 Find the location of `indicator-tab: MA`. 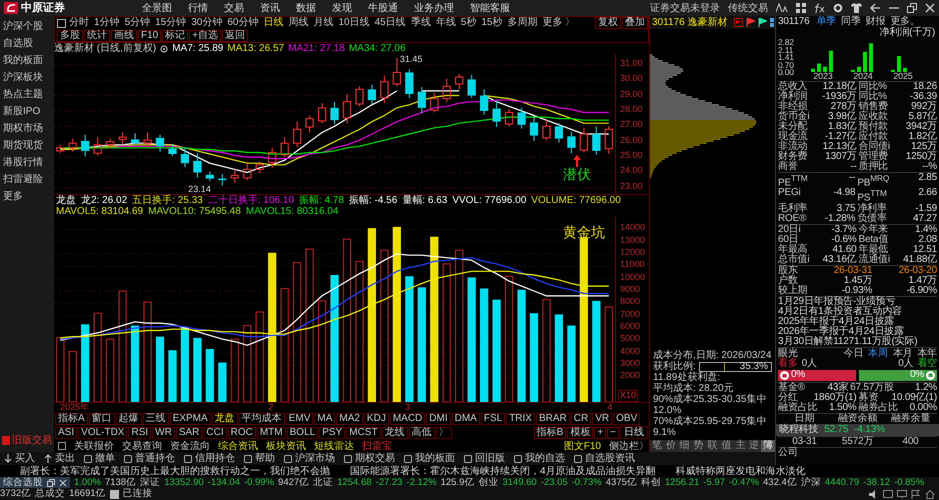

indicator-tab: MA is located at coordinates (325, 419).